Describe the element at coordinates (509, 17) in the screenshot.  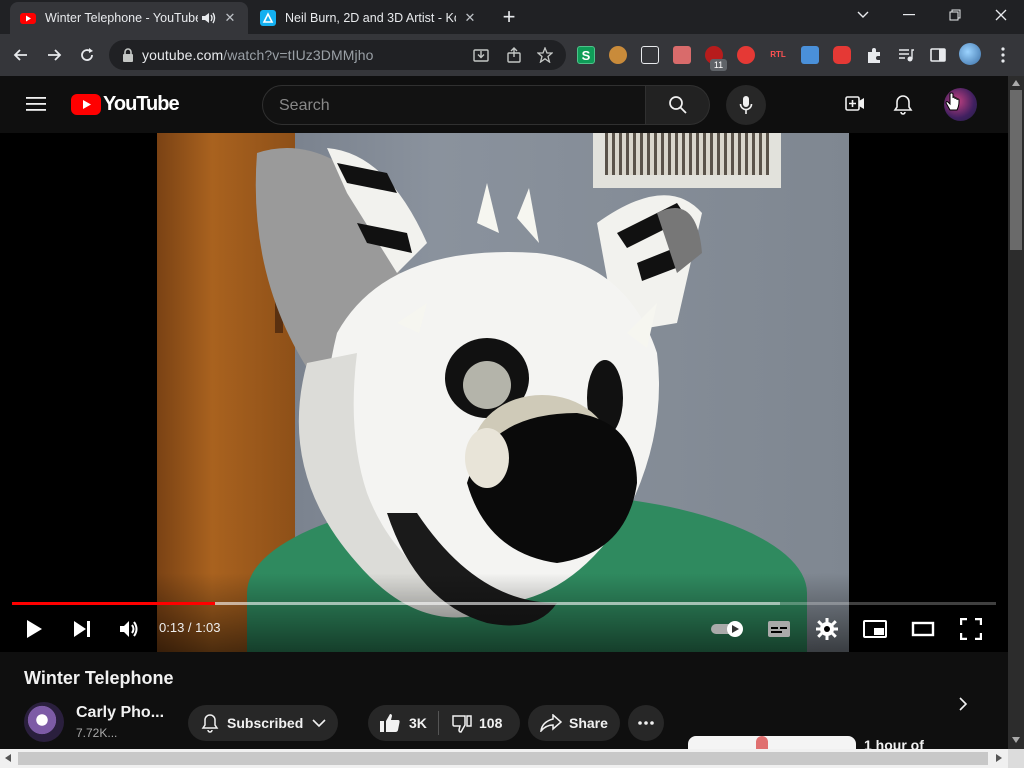
I see `new-tab-button: +` at that location.